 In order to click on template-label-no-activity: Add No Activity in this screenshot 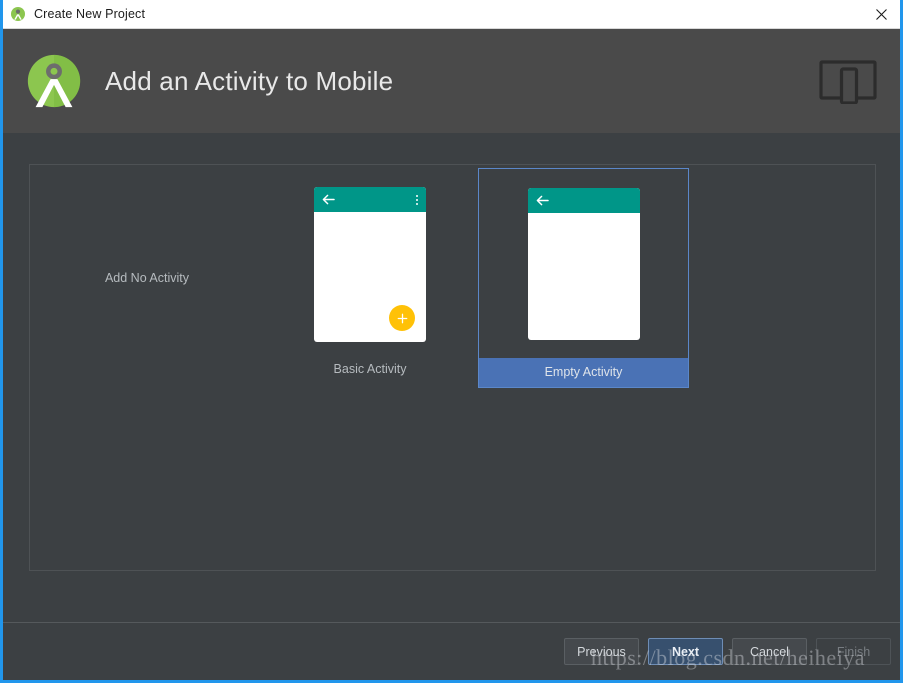, I will do `click(147, 278)`.